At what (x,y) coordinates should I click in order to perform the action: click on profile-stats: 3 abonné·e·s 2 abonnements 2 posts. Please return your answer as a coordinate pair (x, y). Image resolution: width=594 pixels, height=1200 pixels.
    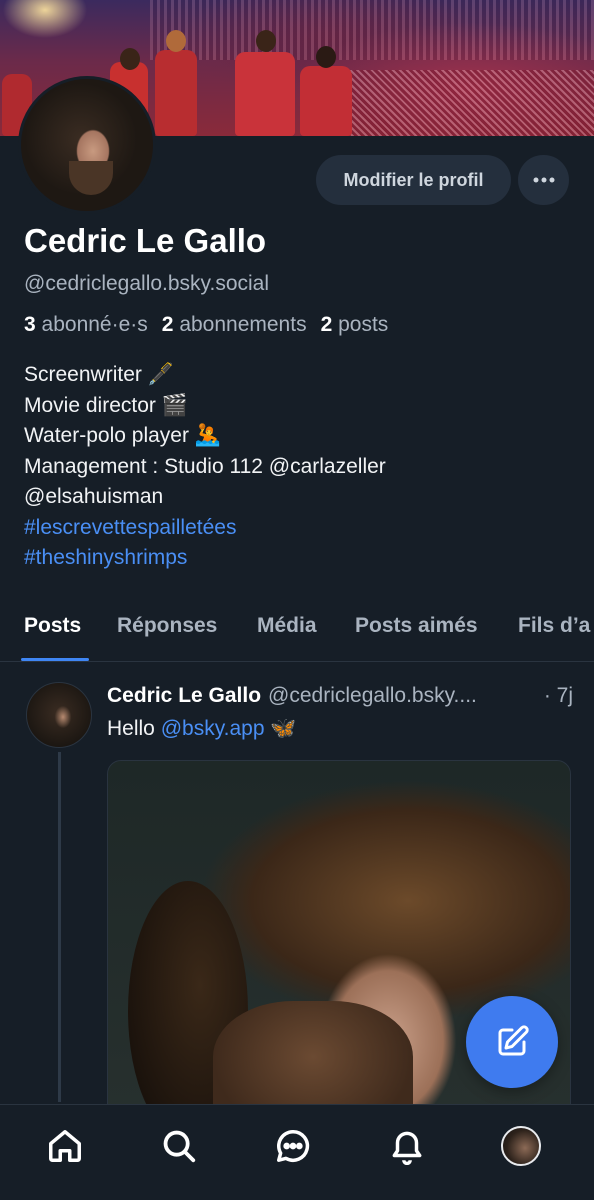
    Looking at the image, I should click on (206, 325).